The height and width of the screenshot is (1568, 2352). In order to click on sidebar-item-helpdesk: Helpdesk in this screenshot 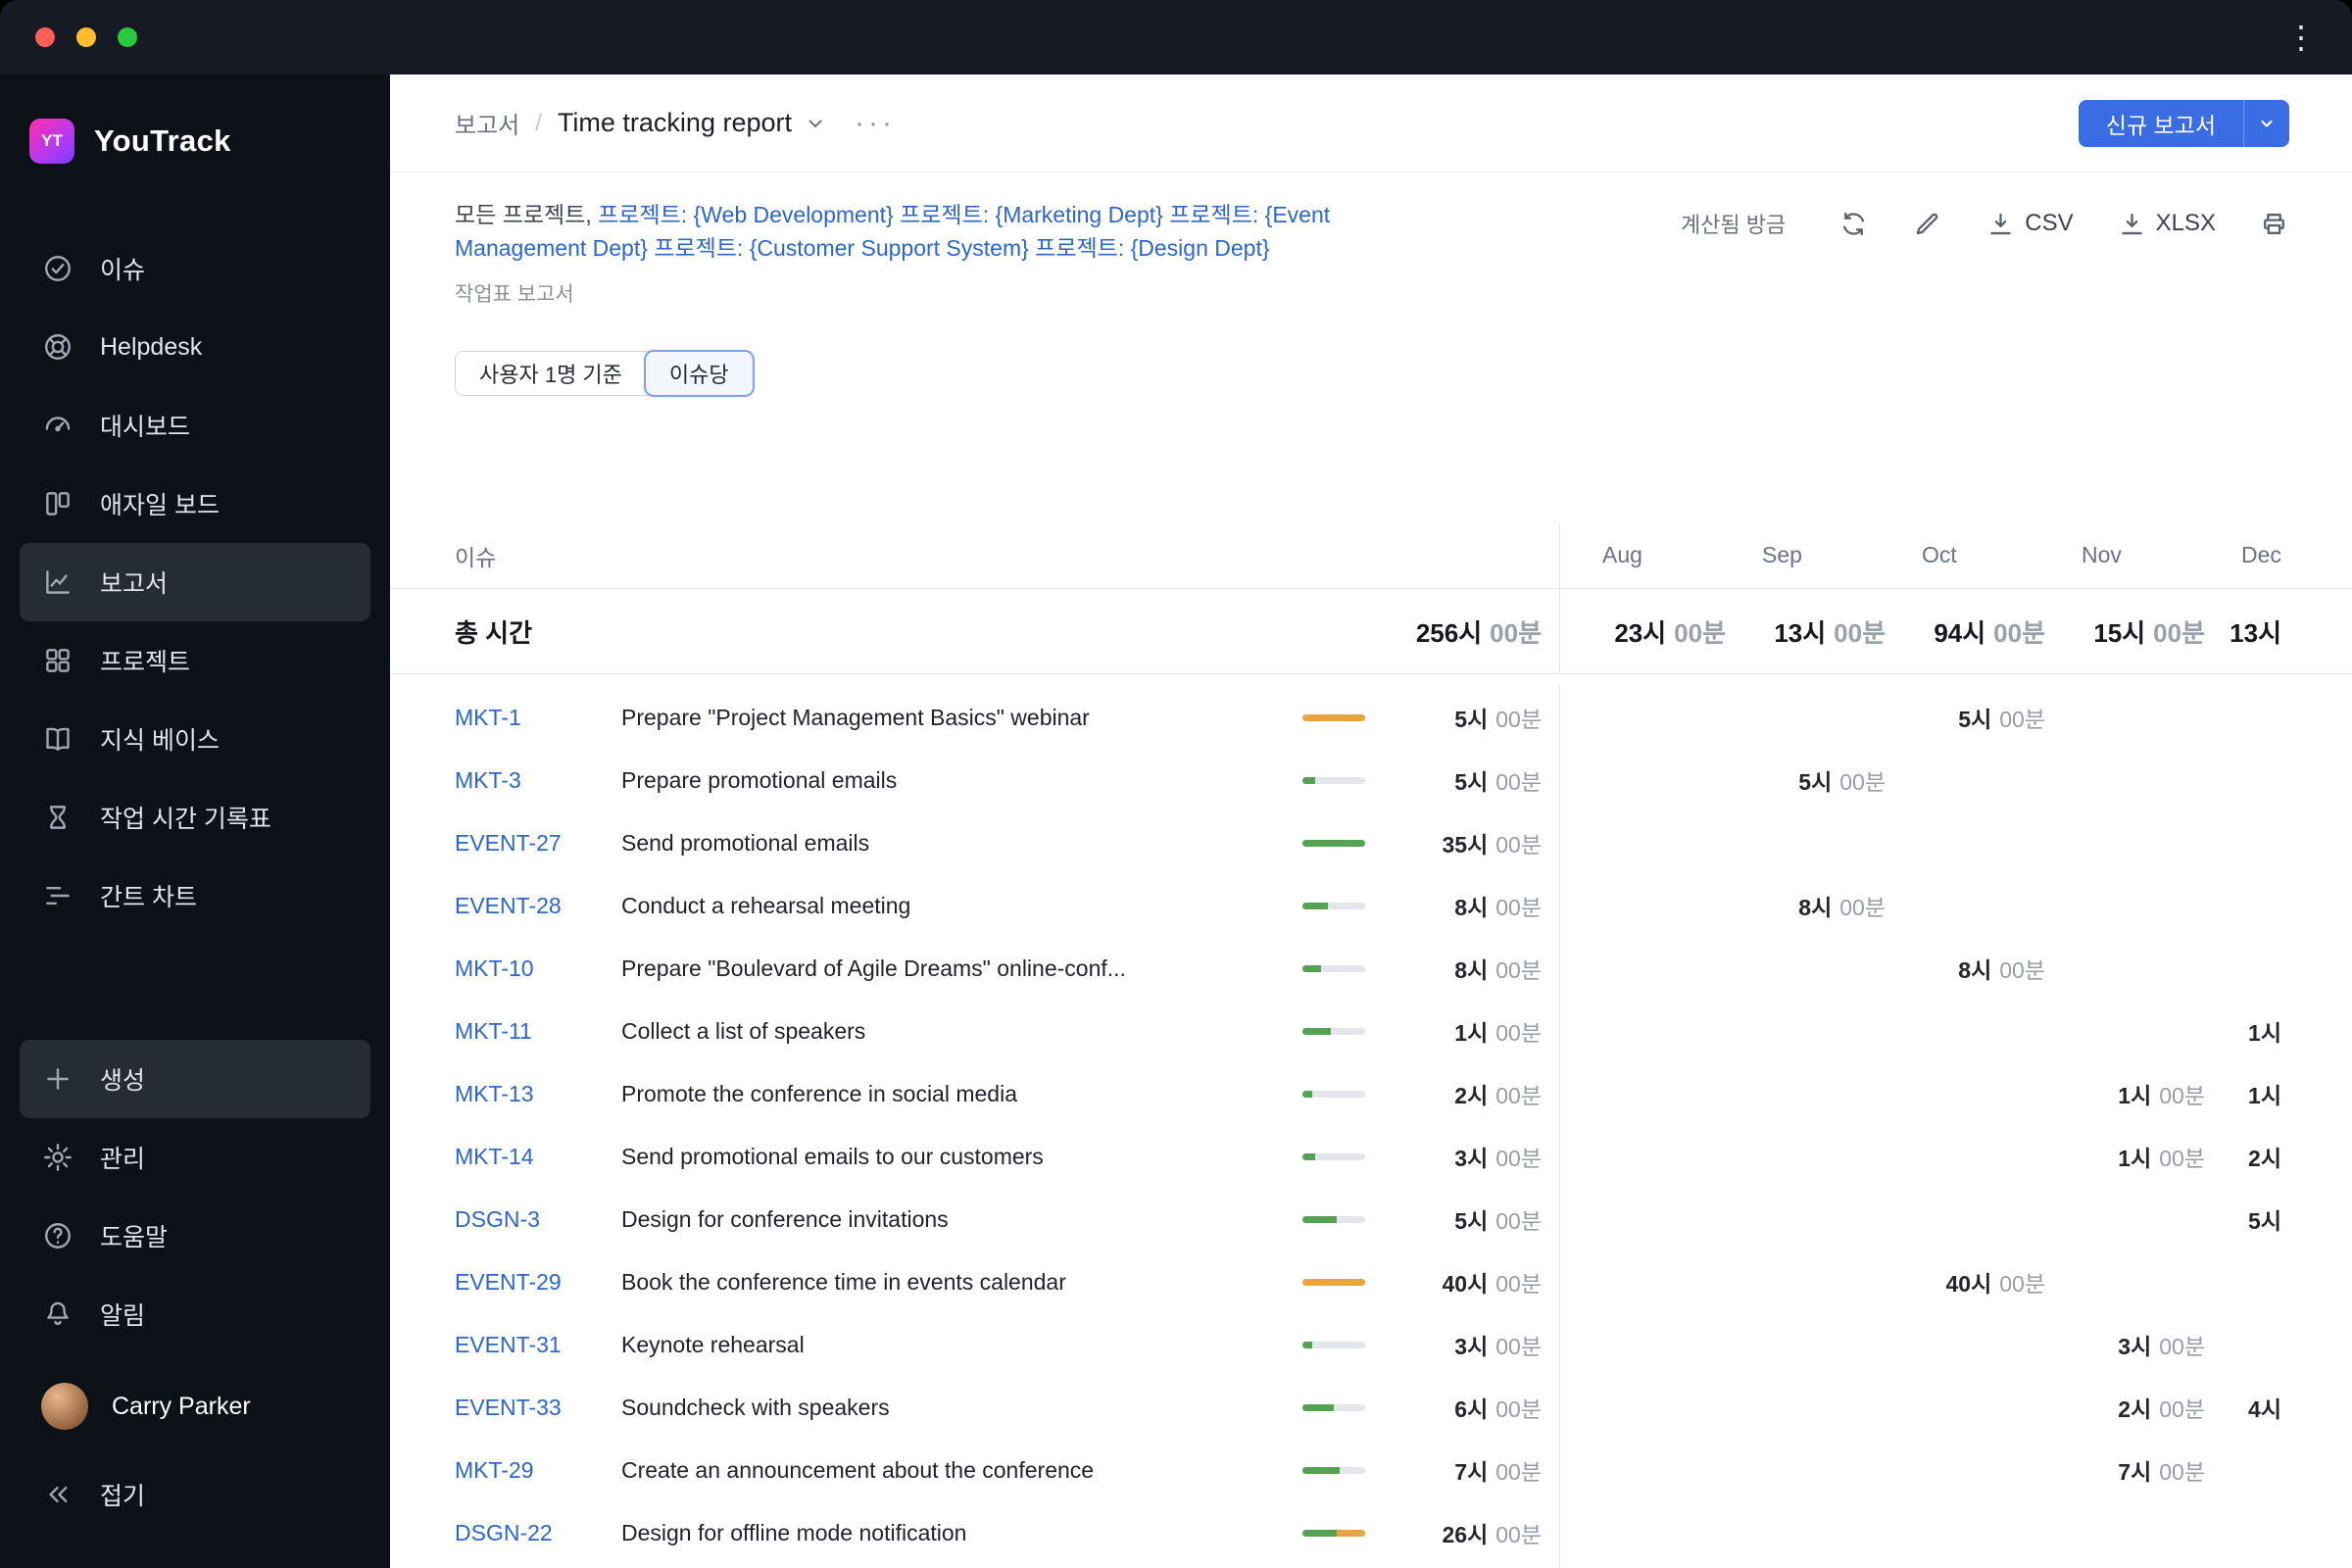, I will do `click(195, 347)`.